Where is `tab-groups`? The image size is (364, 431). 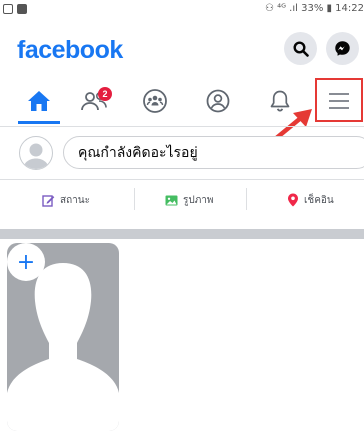 tab-groups is located at coordinates (155, 101).